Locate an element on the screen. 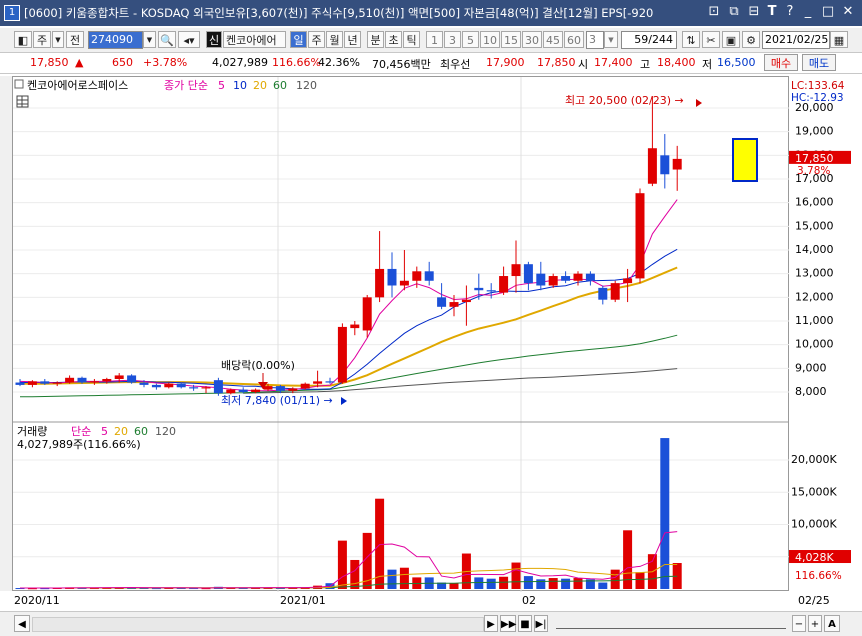  zoom-slider is located at coordinates (671, 623).